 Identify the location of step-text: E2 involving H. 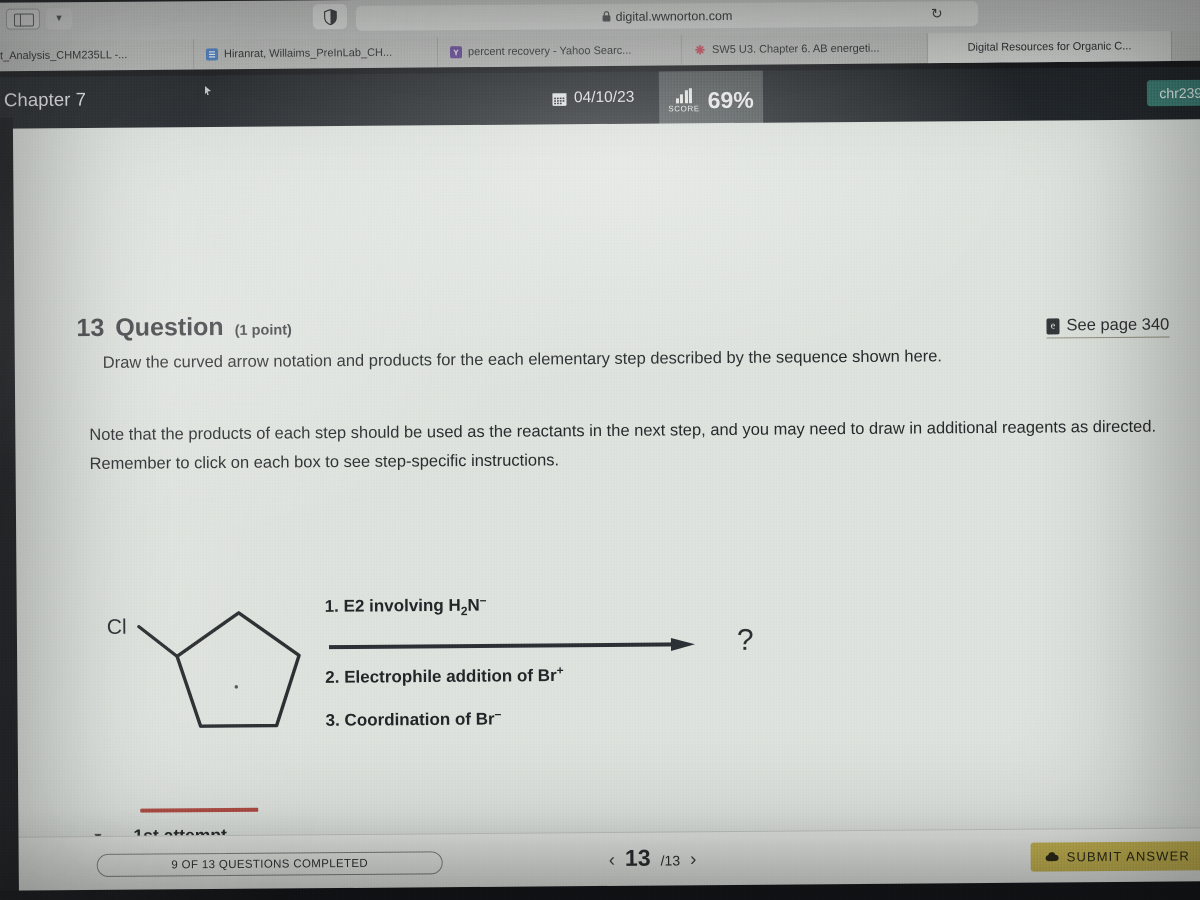
(402, 605).